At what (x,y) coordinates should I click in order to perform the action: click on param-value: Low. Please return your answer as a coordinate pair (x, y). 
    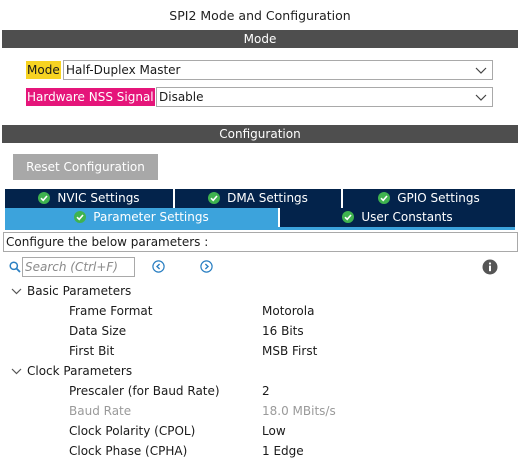
    Looking at the image, I should click on (274, 431).